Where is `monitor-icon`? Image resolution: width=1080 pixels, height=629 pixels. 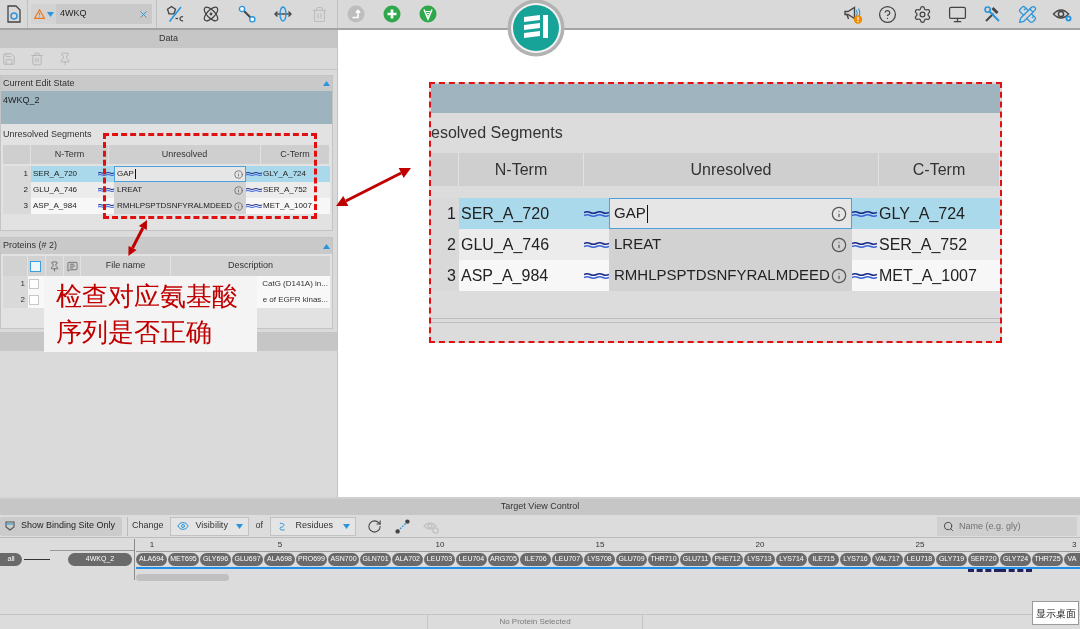
monitor-icon is located at coordinates (957, 14).